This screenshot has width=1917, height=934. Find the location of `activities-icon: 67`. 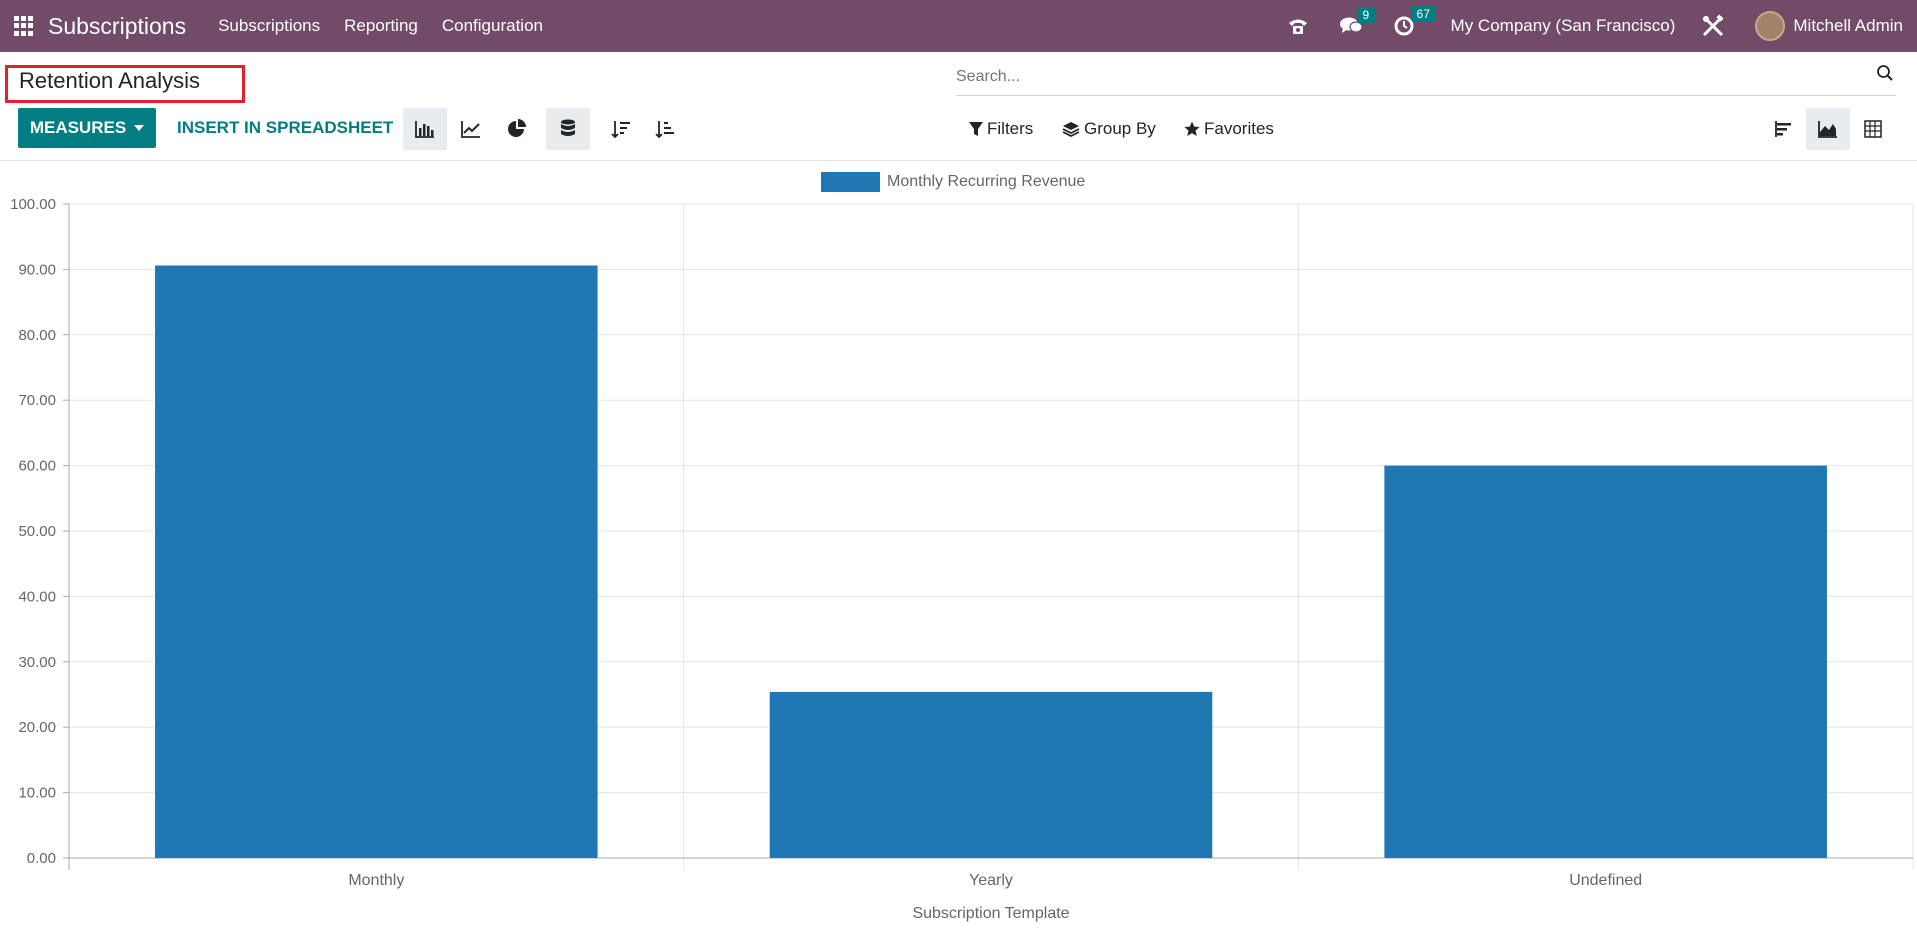

activities-icon: 67 is located at coordinates (1414, 21).